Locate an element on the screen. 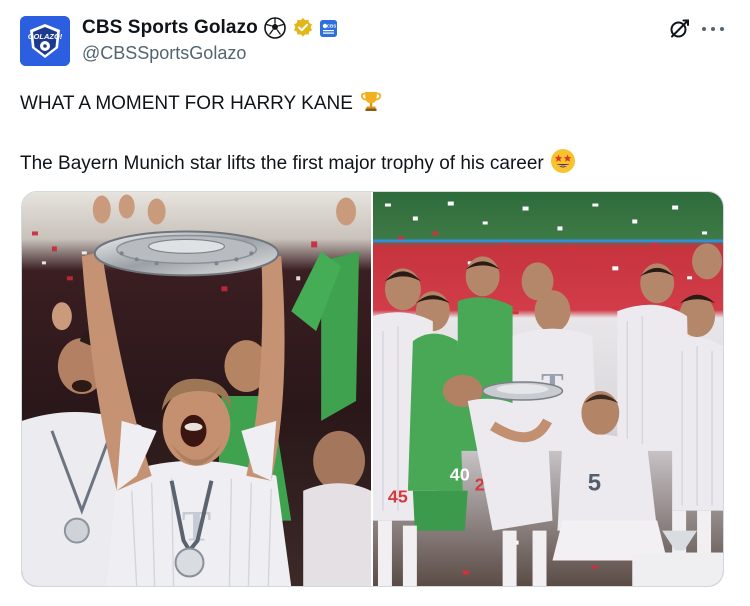 The width and height of the screenshot is (750, 606). affiliate-badge-icon: CBS is located at coordinates (328, 28).